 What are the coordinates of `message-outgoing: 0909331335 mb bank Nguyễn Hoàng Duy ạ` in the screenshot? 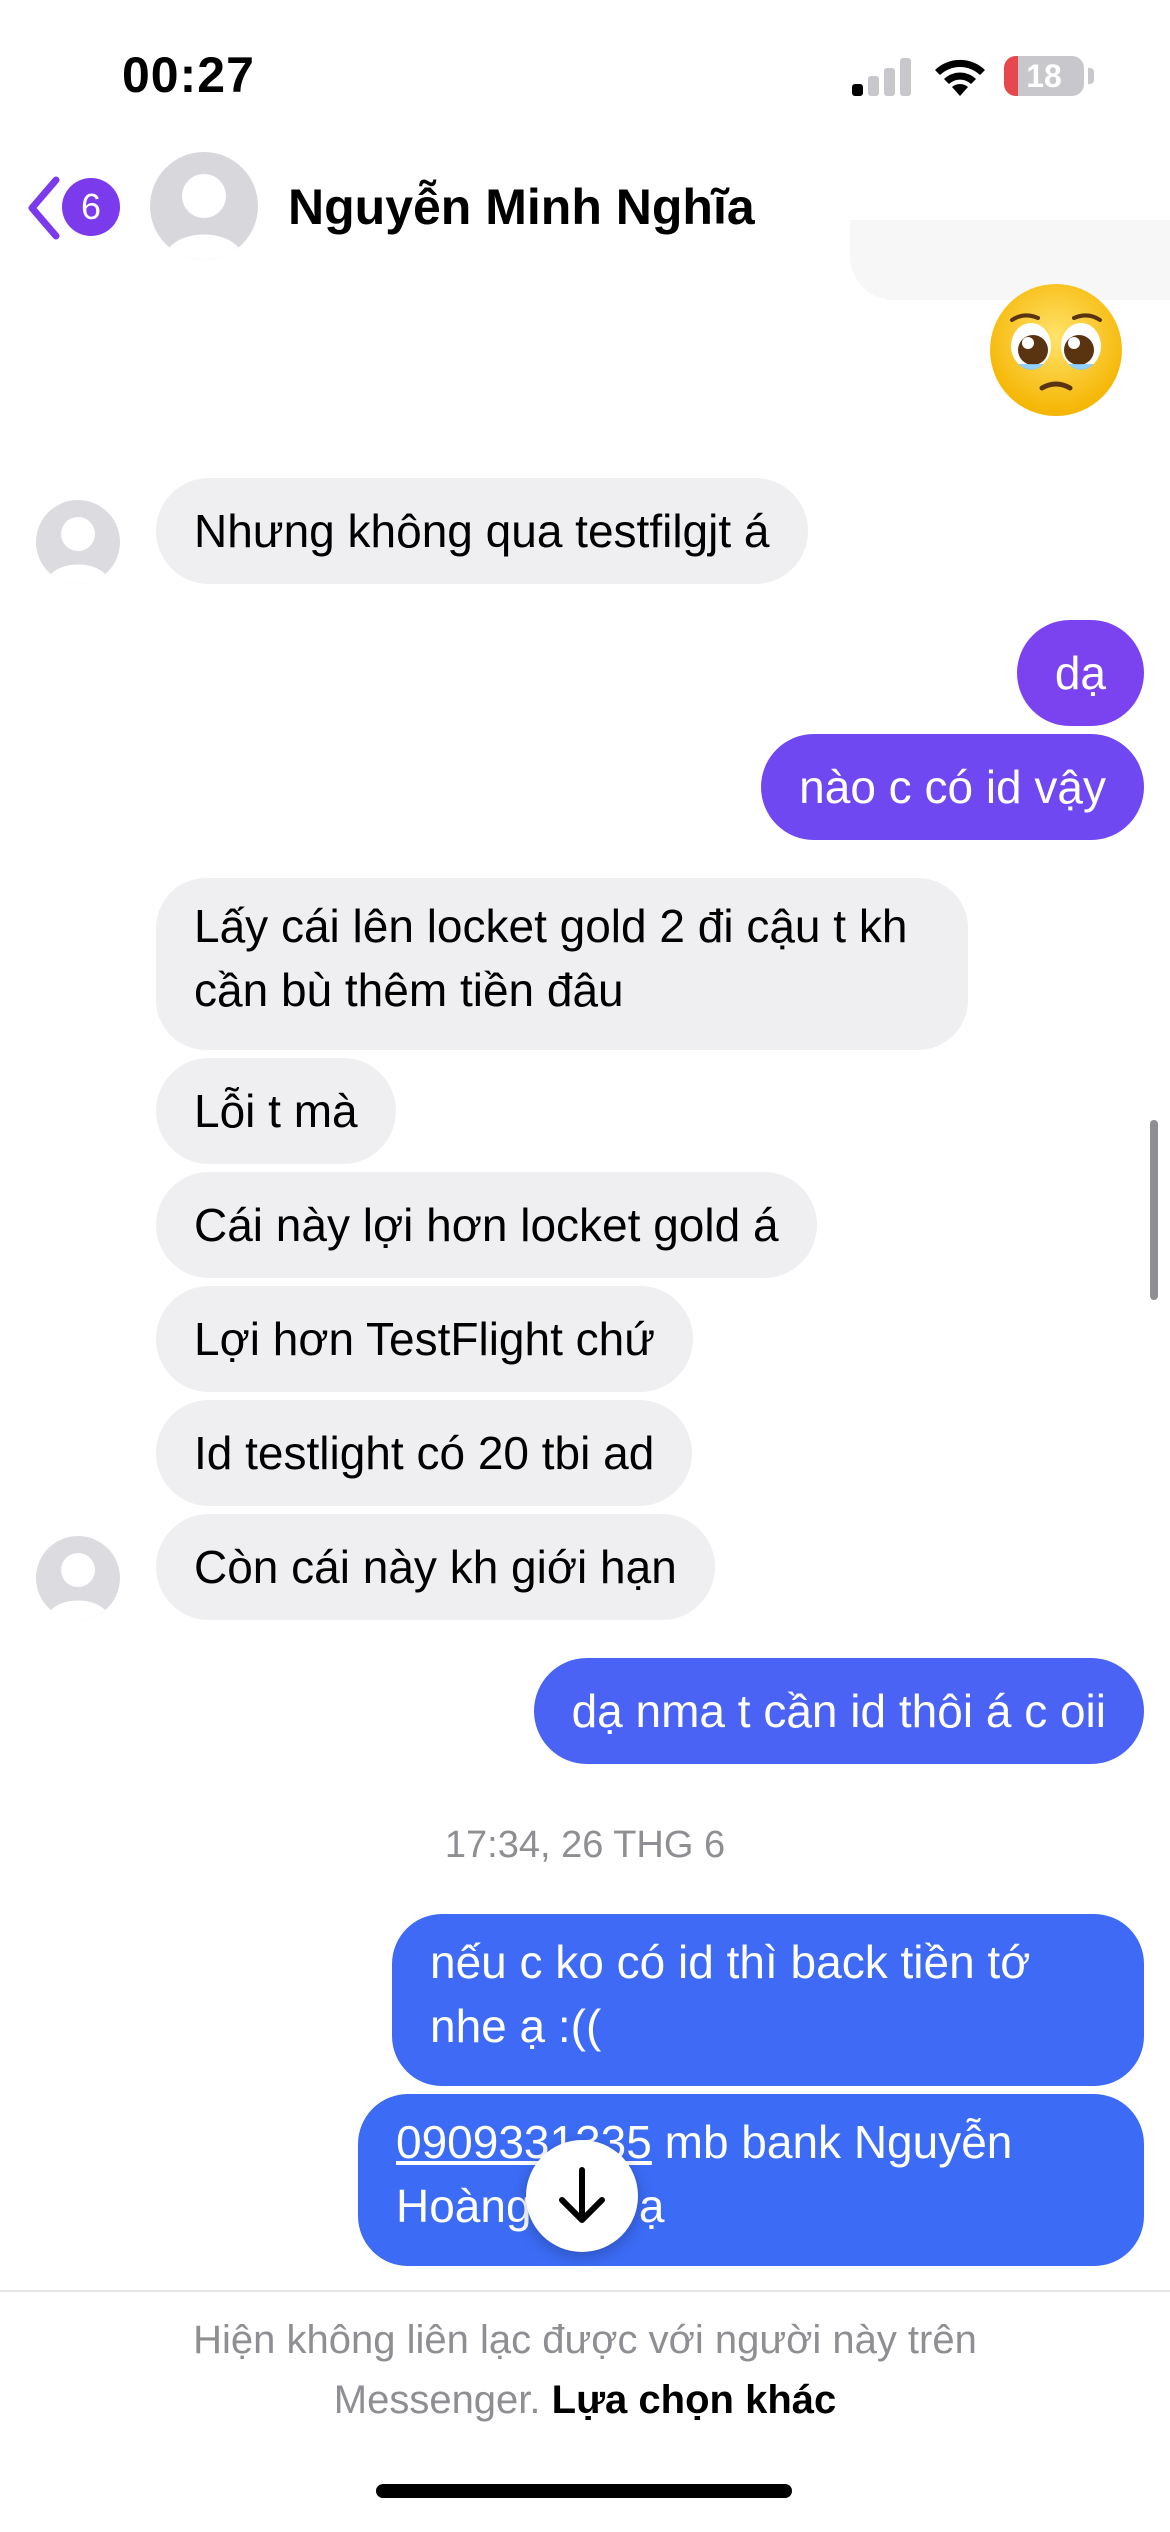 It's located at (751, 2180).